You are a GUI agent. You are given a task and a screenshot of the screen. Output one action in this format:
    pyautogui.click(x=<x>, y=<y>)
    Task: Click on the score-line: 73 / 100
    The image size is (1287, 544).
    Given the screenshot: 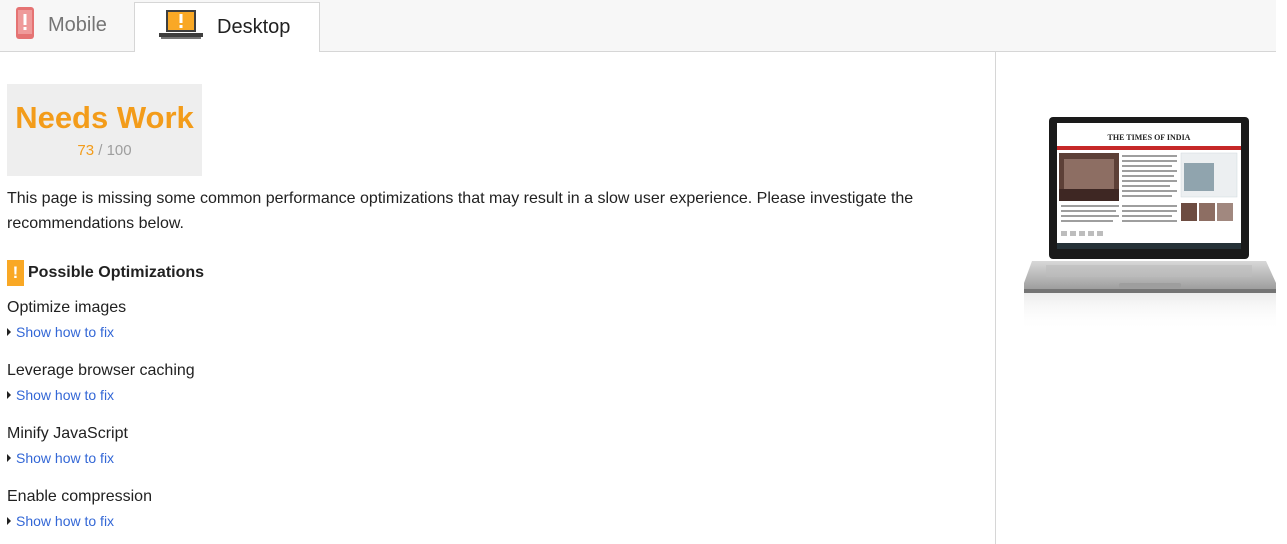 What is the action you would take?
    pyautogui.click(x=104, y=150)
    